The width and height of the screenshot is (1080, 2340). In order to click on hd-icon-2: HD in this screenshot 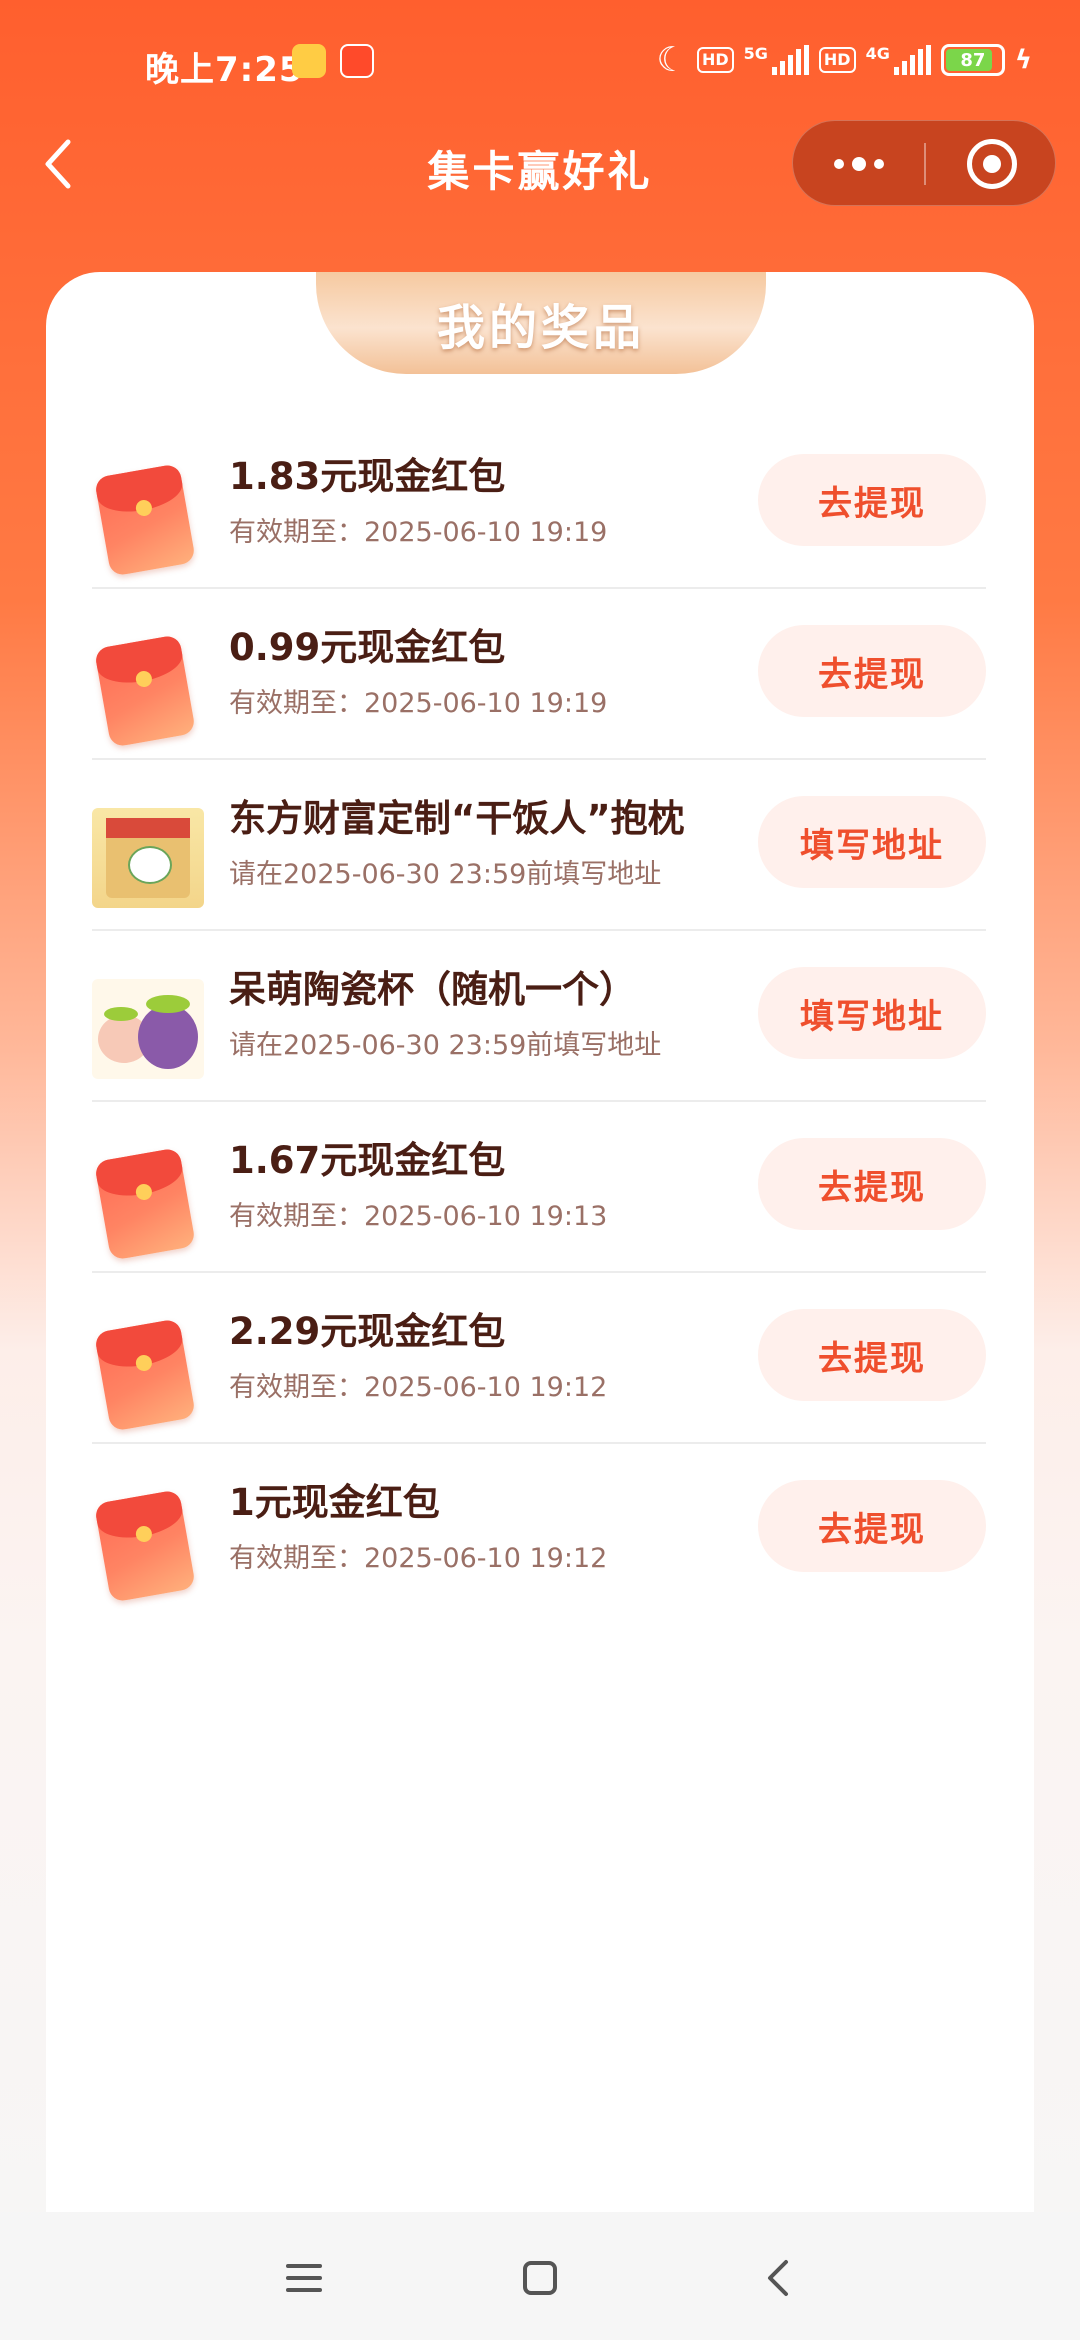, I will do `click(837, 60)`.